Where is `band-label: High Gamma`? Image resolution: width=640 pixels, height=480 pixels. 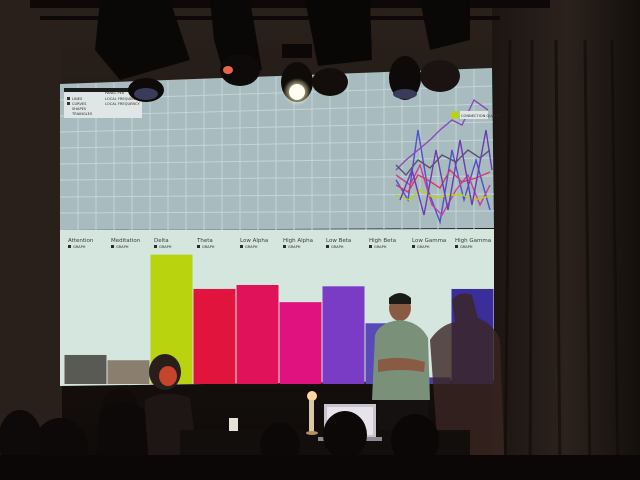 band-label: High Gamma is located at coordinates (473, 241).